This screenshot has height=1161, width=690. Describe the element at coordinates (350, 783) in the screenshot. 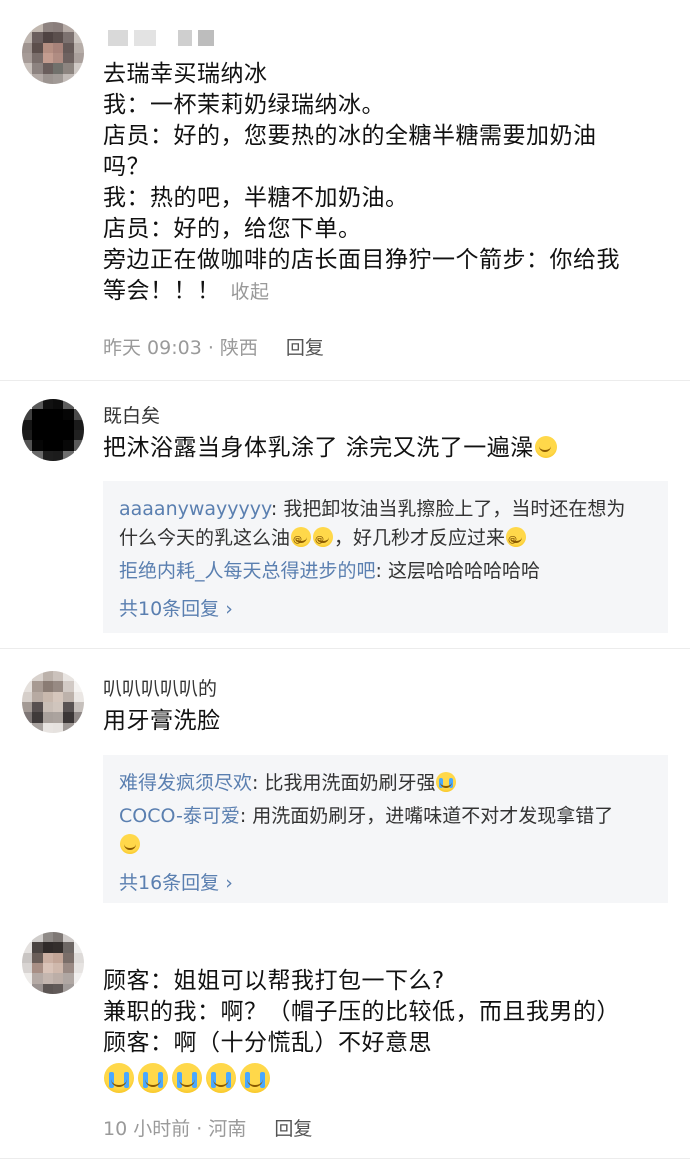

I see `reply-text: 比我用洗面奶刷牙强` at that location.